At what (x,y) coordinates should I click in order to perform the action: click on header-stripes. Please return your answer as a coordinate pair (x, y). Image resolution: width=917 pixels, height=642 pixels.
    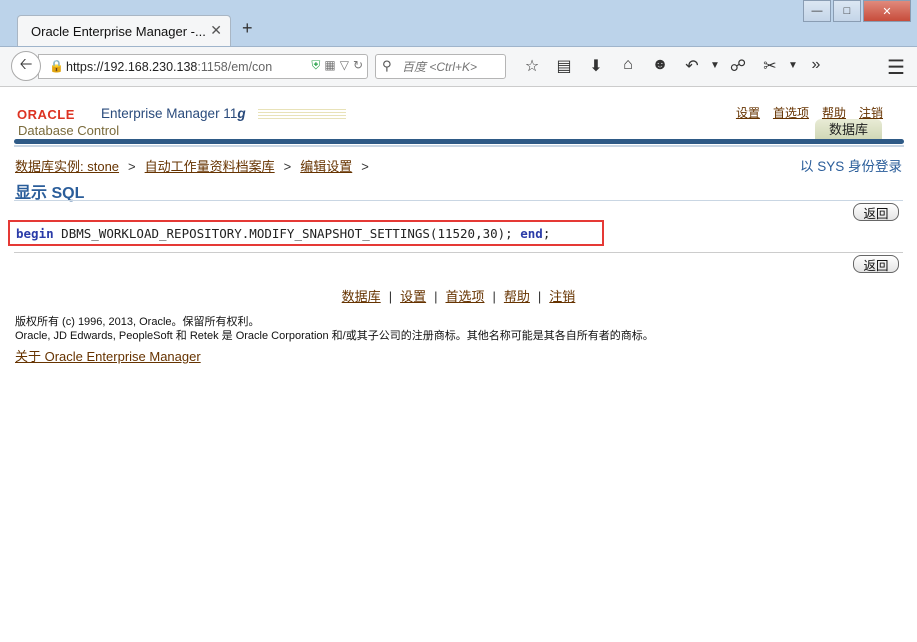
    Looking at the image, I should click on (302, 115).